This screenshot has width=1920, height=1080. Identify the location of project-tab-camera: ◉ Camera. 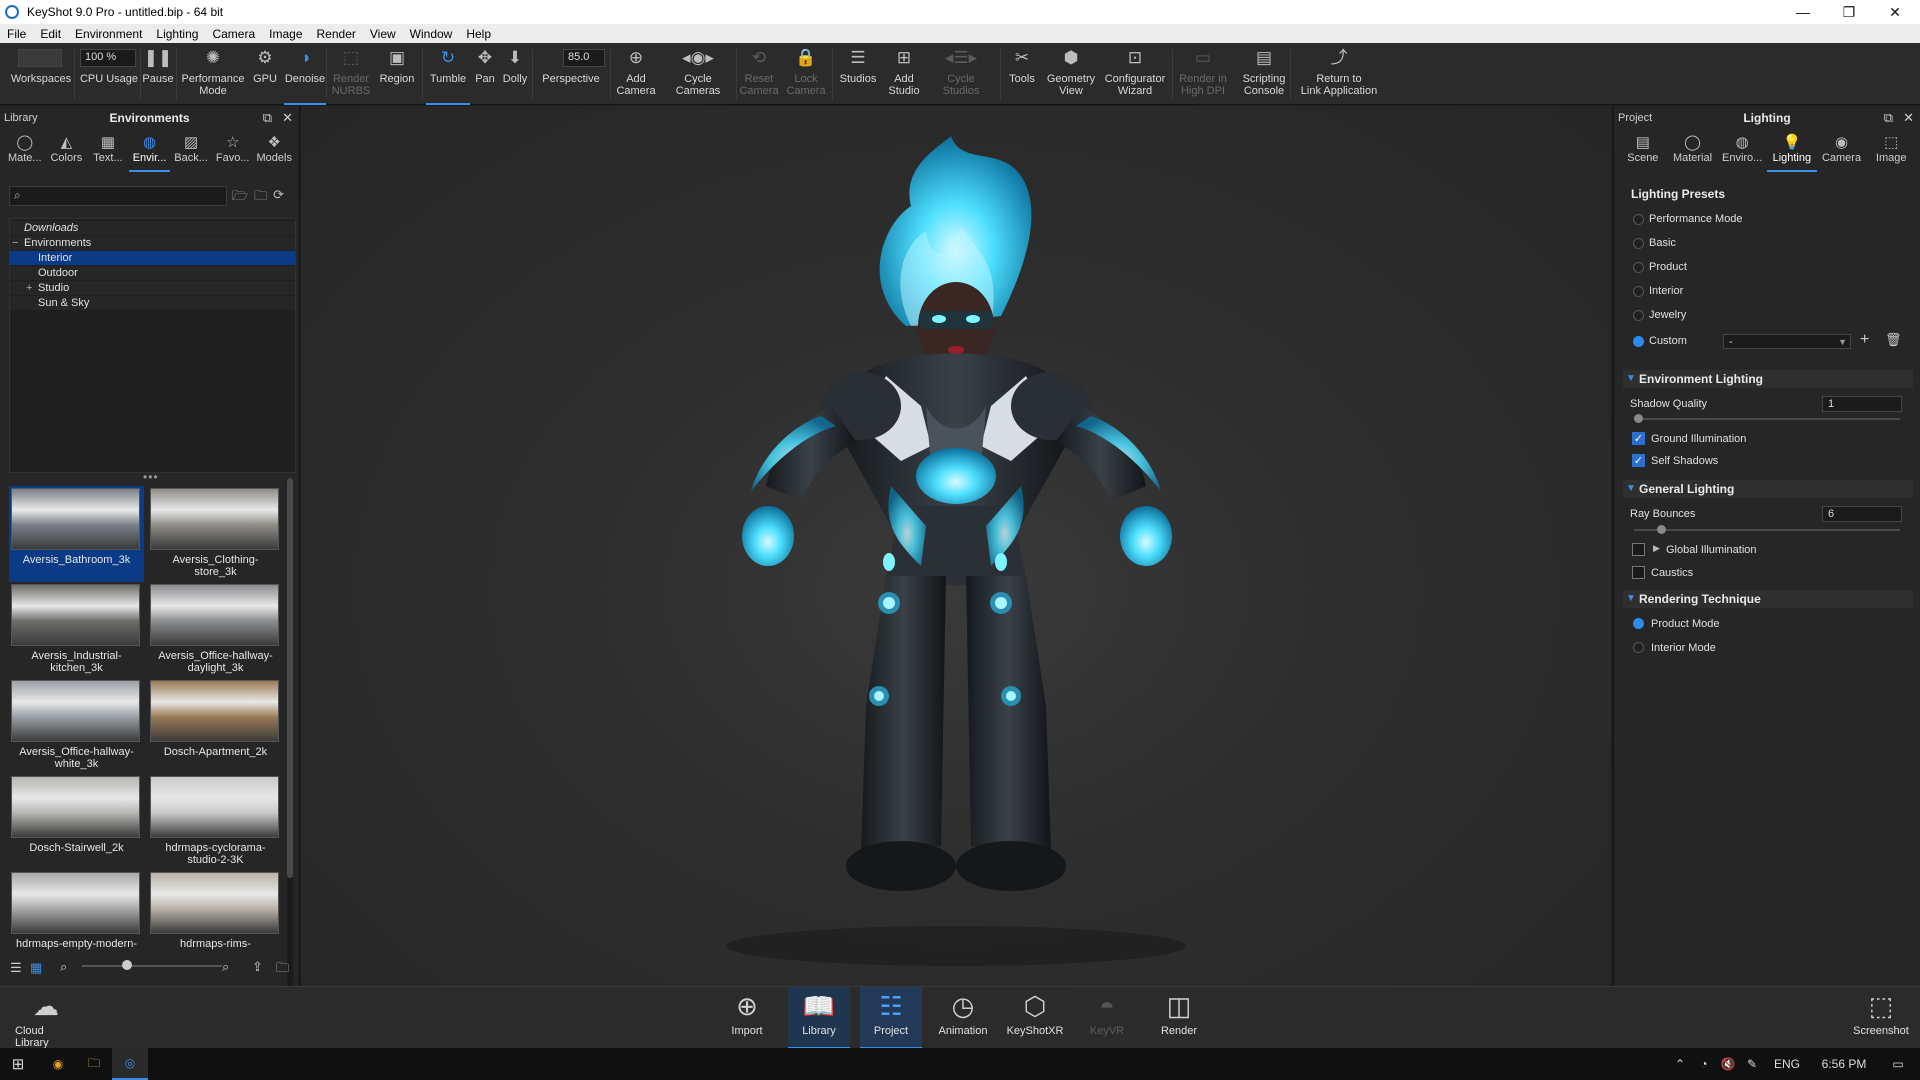
(1842, 152).